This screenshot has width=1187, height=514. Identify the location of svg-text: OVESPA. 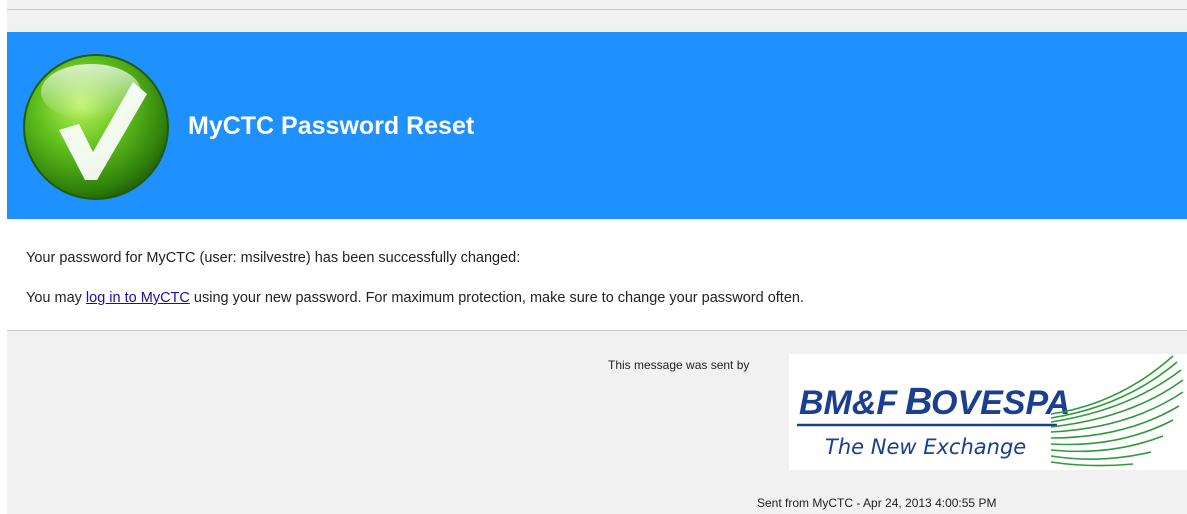
(1000, 403).